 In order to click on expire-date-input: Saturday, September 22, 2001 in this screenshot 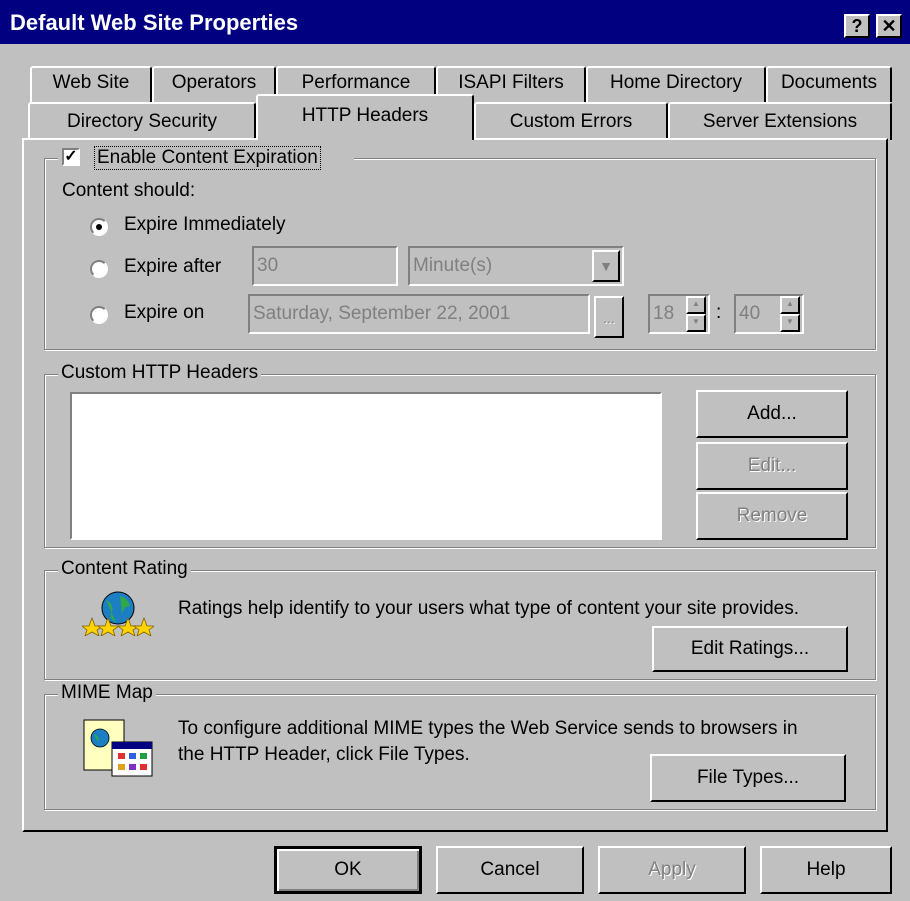, I will do `click(419, 314)`.